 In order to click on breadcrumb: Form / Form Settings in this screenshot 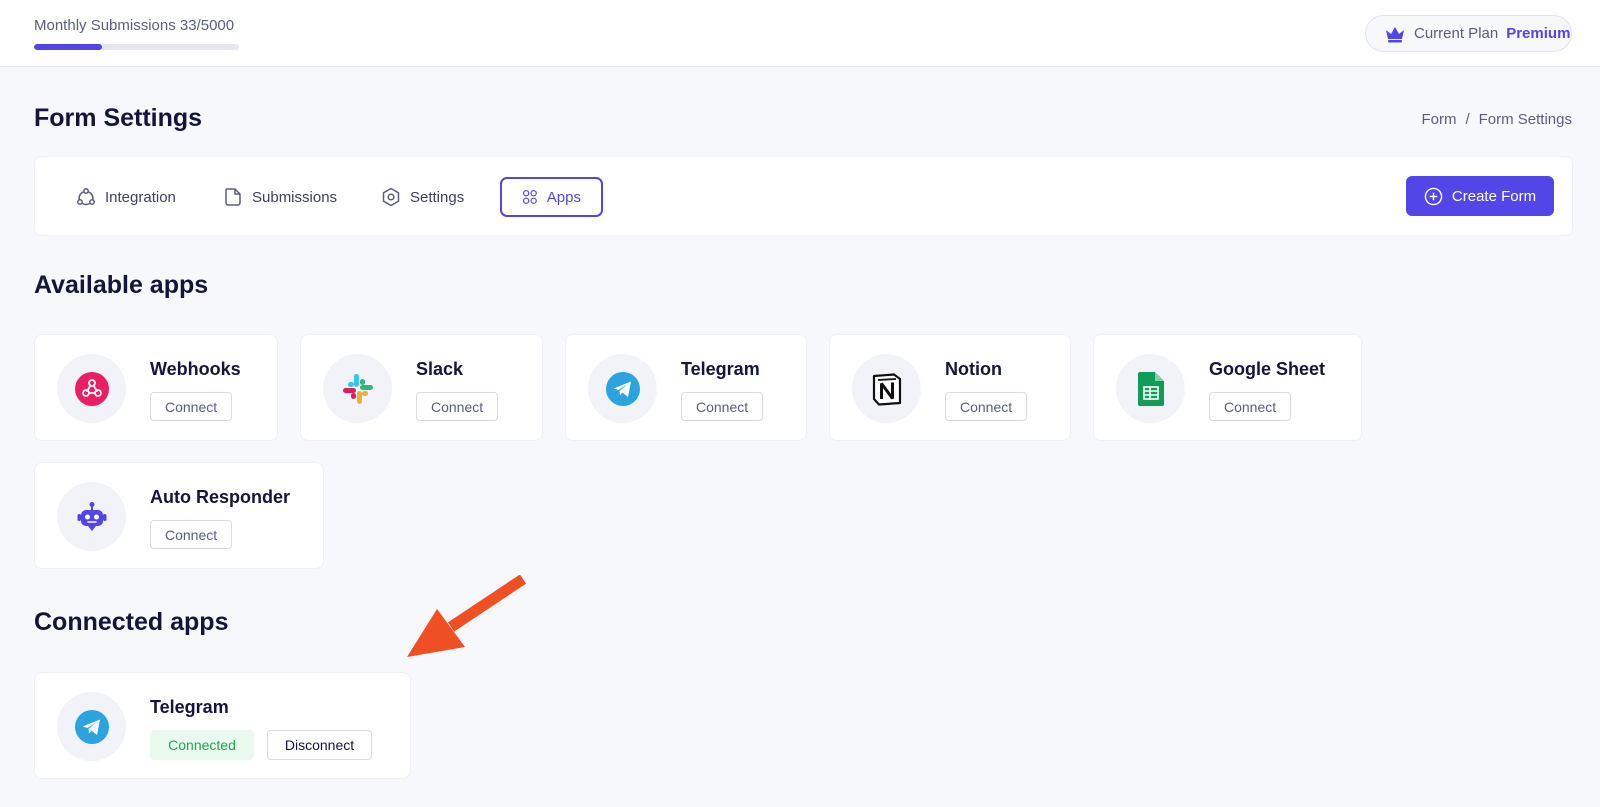, I will do `click(1496, 119)`.